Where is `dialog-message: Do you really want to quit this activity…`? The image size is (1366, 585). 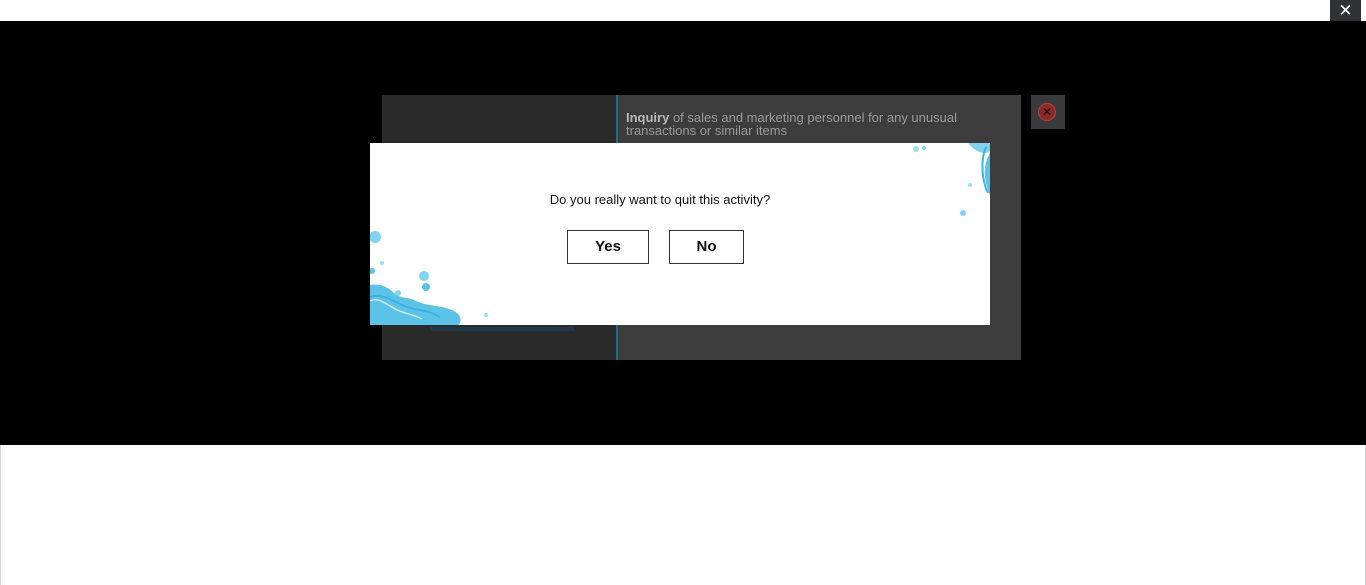 dialog-message: Do you really want to quit this activity… is located at coordinates (660, 199).